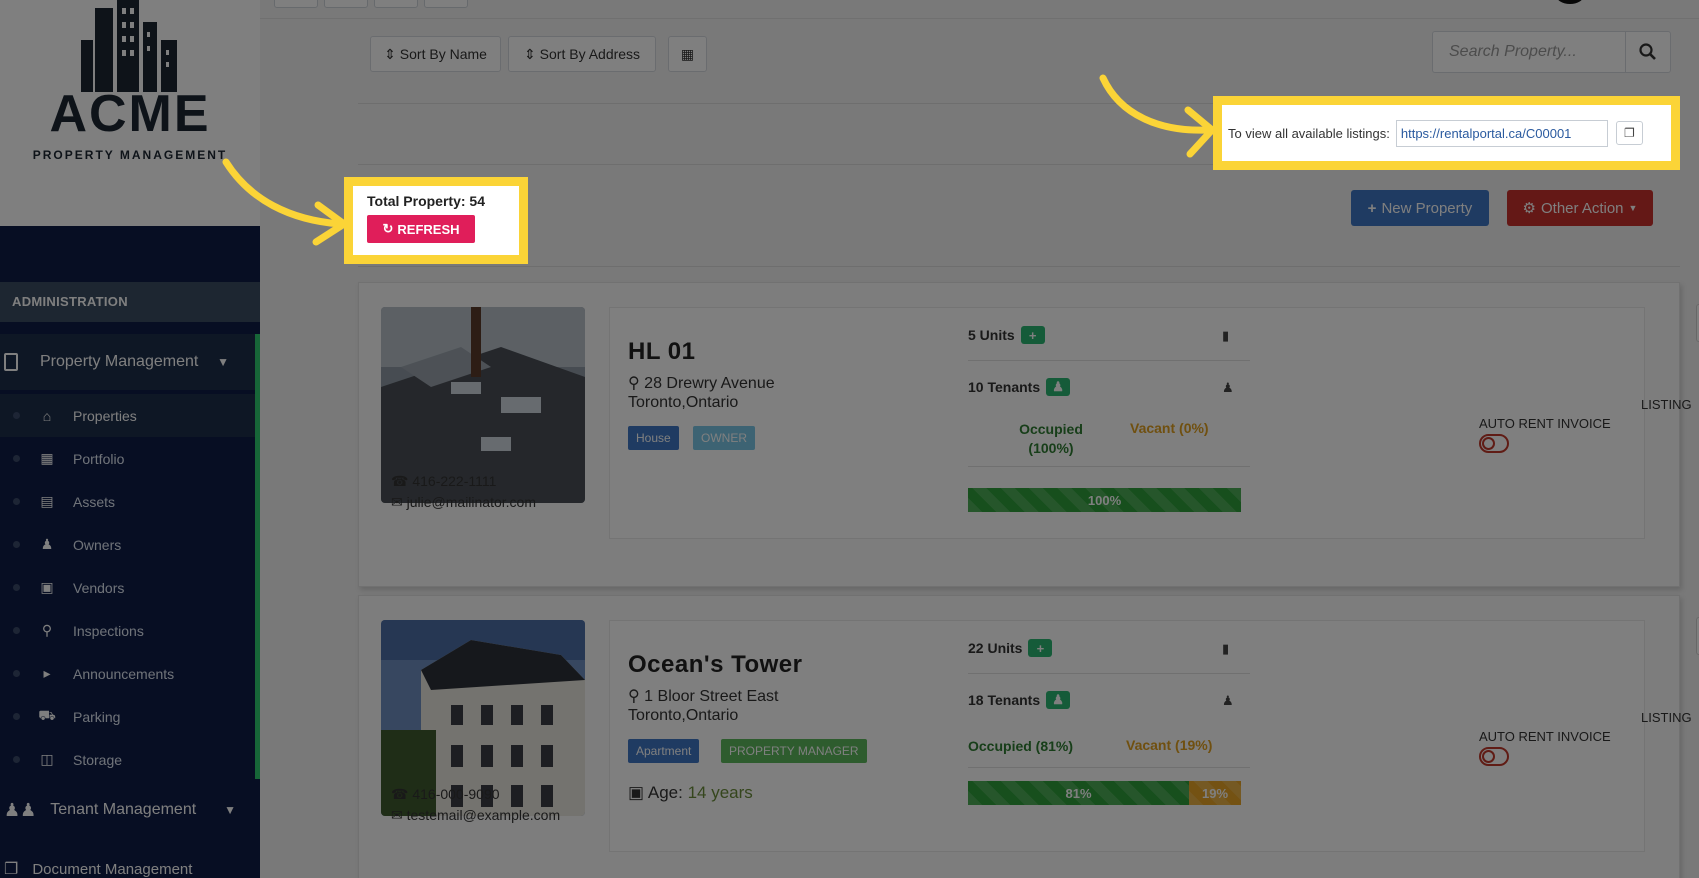  What do you see at coordinates (99, 587) in the screenshot?
I see `sidebar-item-label: Vendors` at bounding box center [99, 587].